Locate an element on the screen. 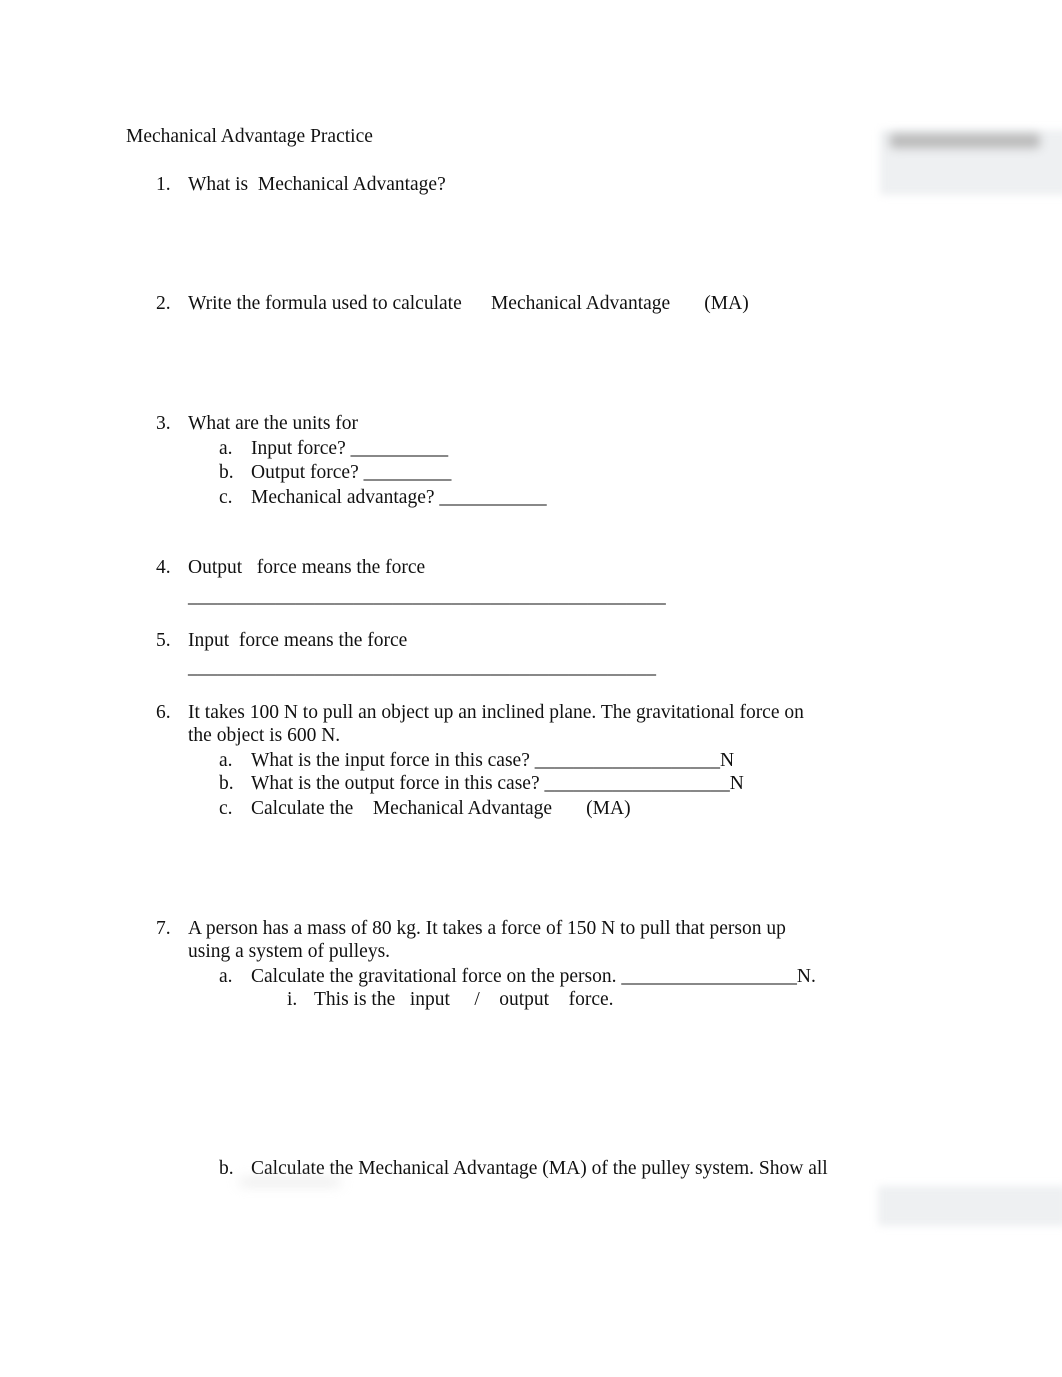  question-text: Input force means the force is located at coordinates (298, 640).